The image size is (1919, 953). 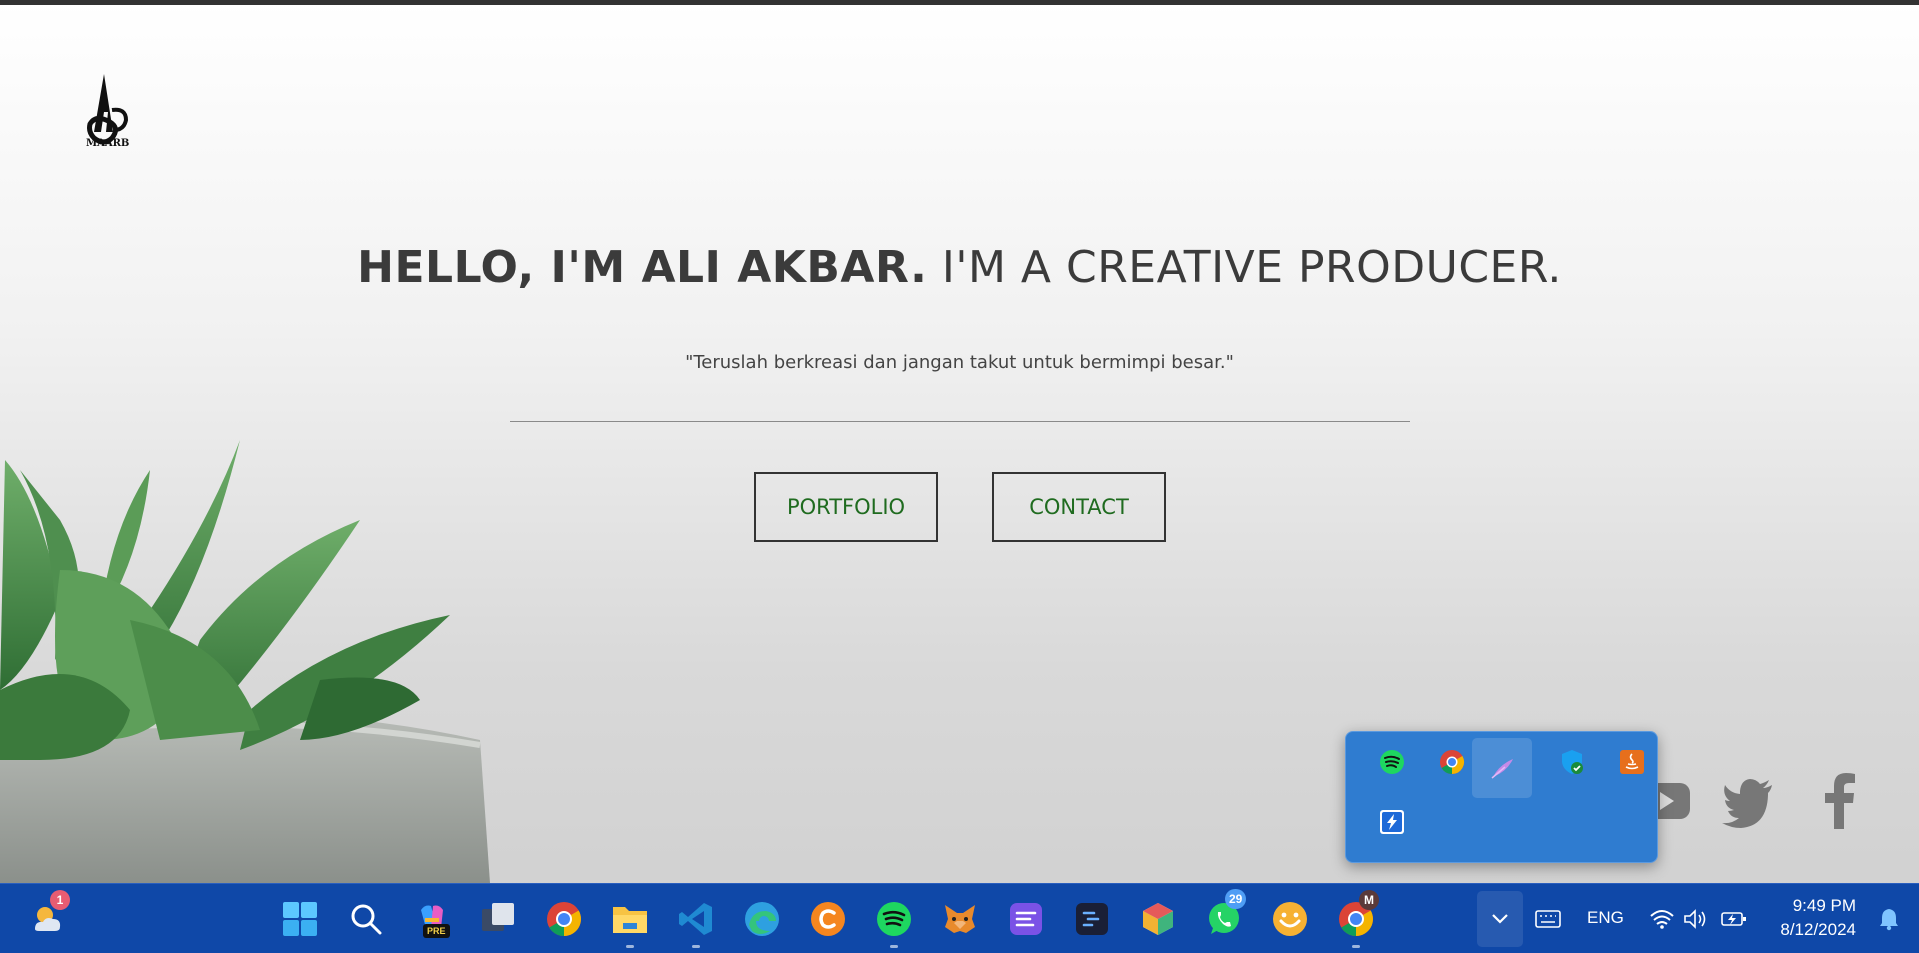 What do you see at coordinates (1158, 919) in the screenshot?
I see `cube-app-icon` at bounding box center [1158, 919].